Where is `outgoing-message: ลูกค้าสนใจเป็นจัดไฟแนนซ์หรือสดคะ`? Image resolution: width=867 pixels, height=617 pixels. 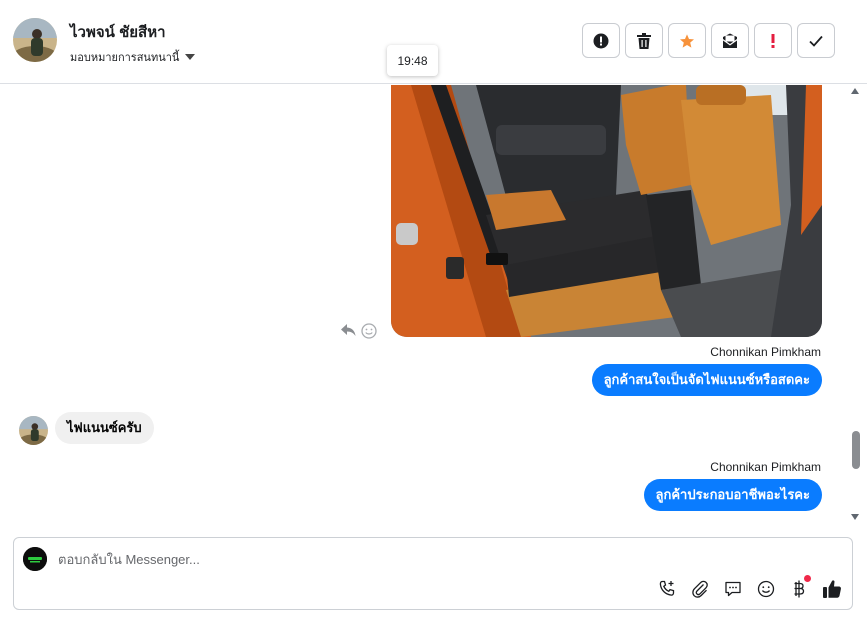 outgoing-message: ลูกค้าสนใจเป็นจัดไฟแนนซ์หรือสดคะ is located at coordinates (706, 380).